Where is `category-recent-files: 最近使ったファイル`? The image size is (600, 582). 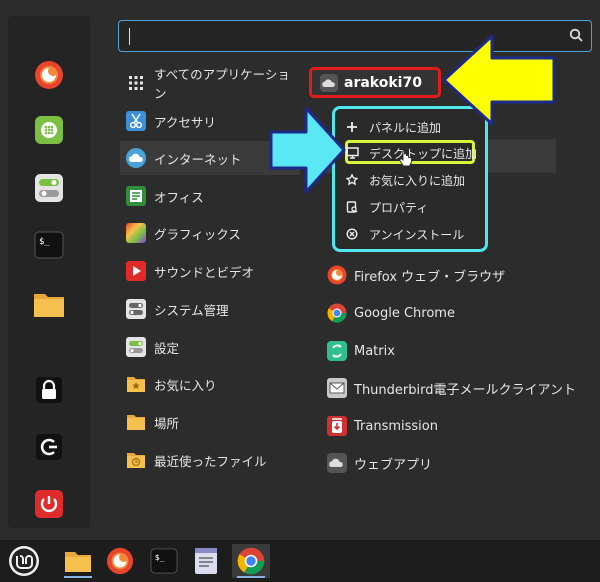 category-recent-files: 最近使ったファイル is located at coordinates (210, 460).